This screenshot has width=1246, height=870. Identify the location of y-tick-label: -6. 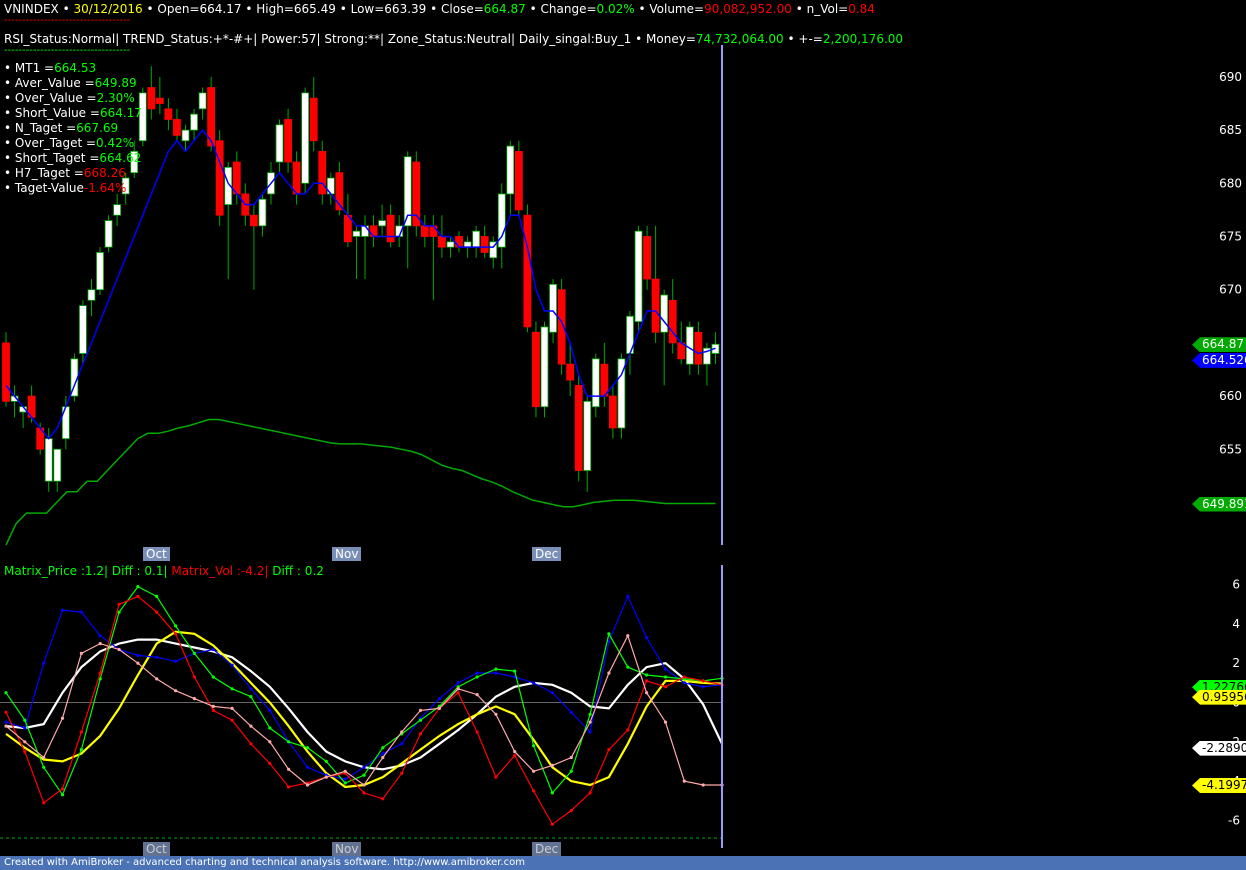
(1234, 820).